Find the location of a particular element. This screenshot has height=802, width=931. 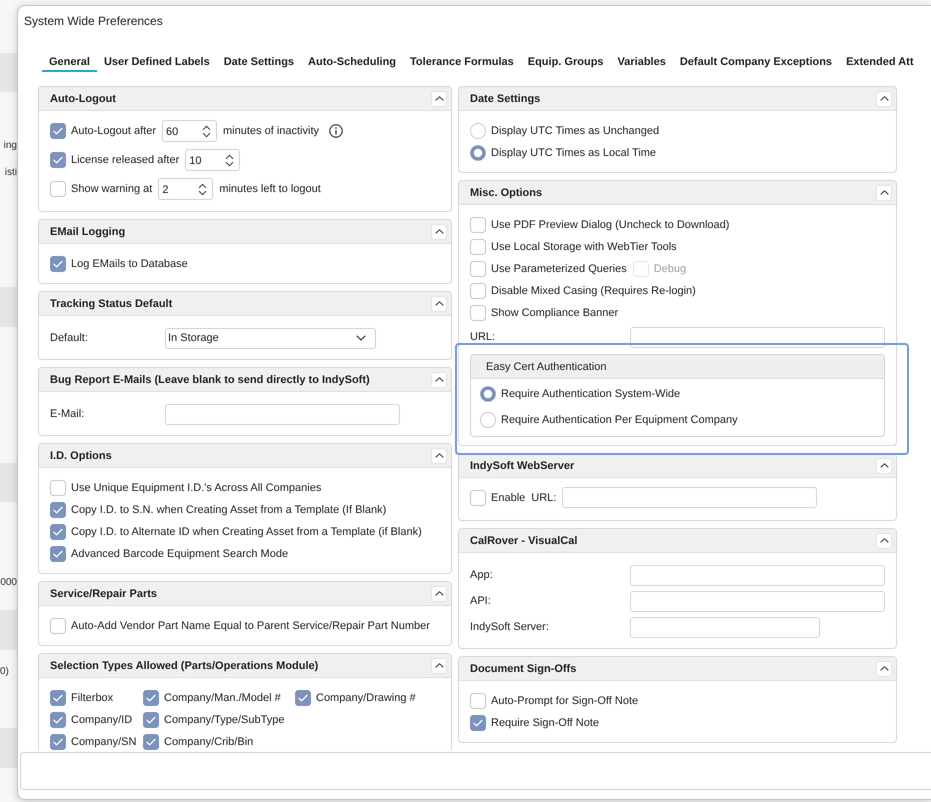

checkbox-label: Enable is located at coordinates (508, 498).